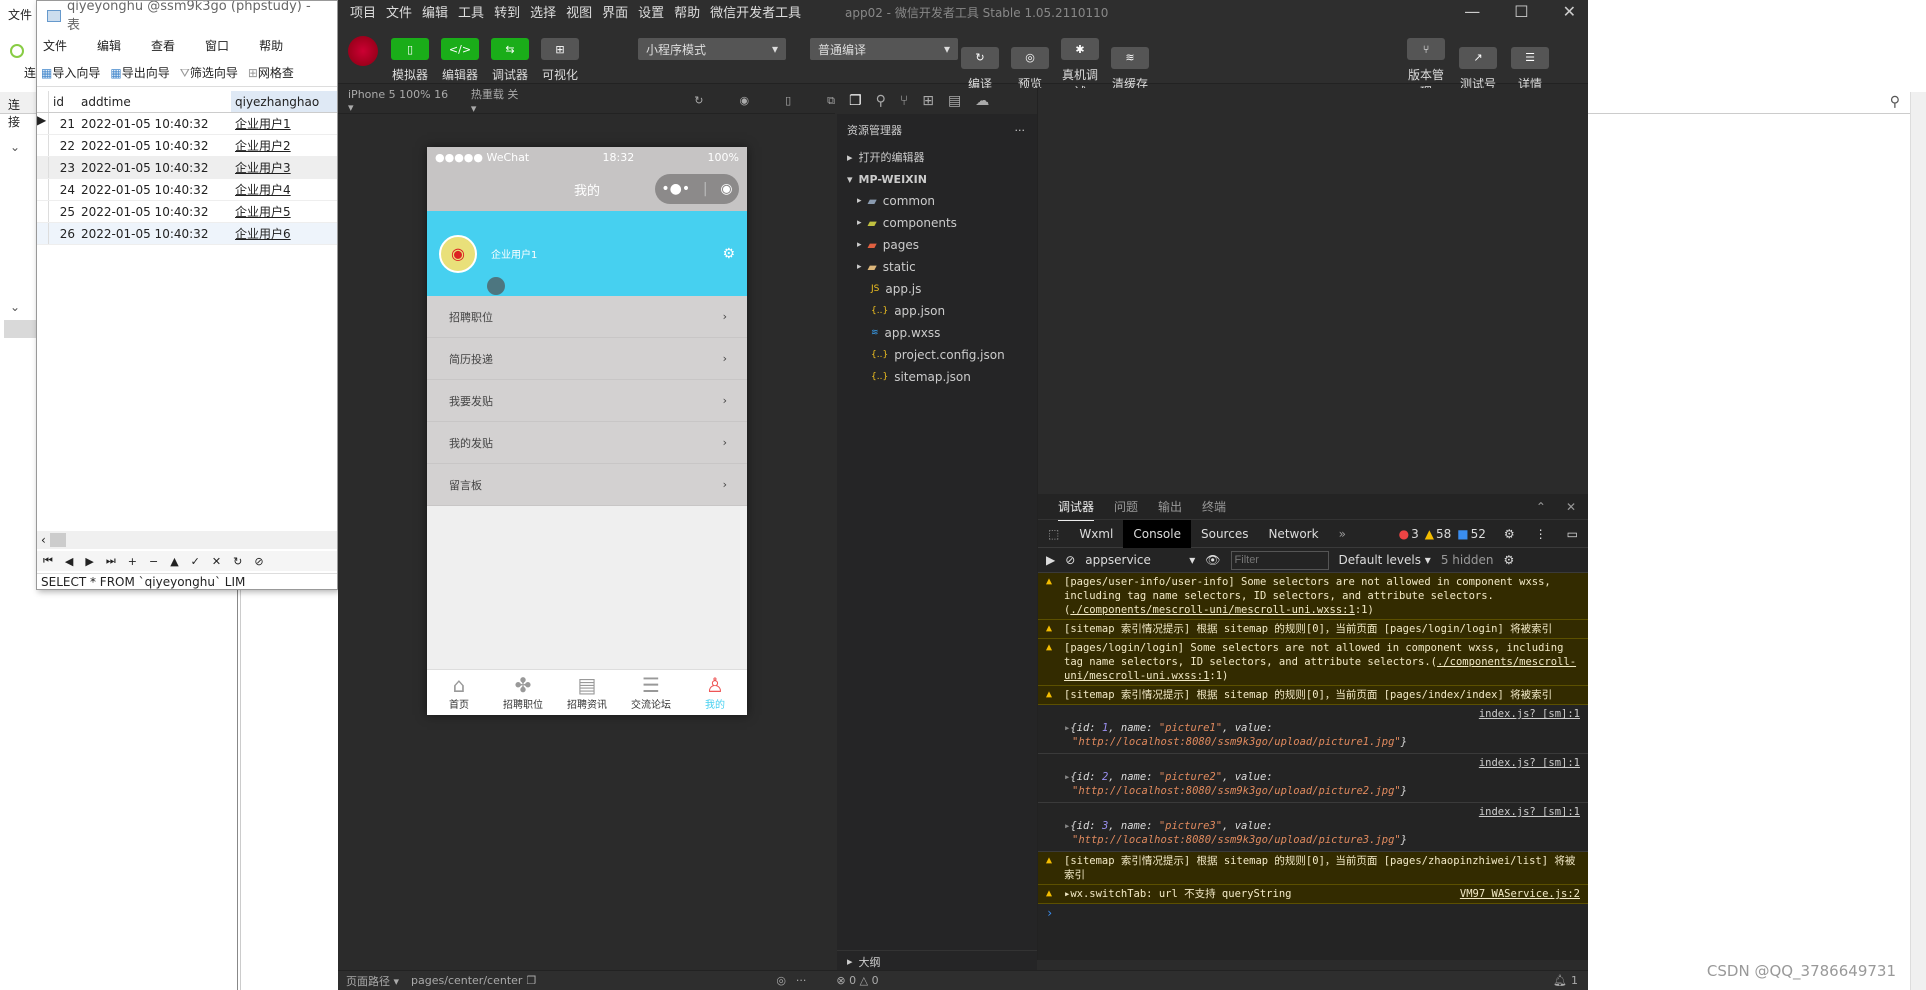 This screenshot has height=990, width=1926. What do you see at coordinates (64, 102) in the screenshot?
I see `column-header-id: id` at bounding box center [64, 102].